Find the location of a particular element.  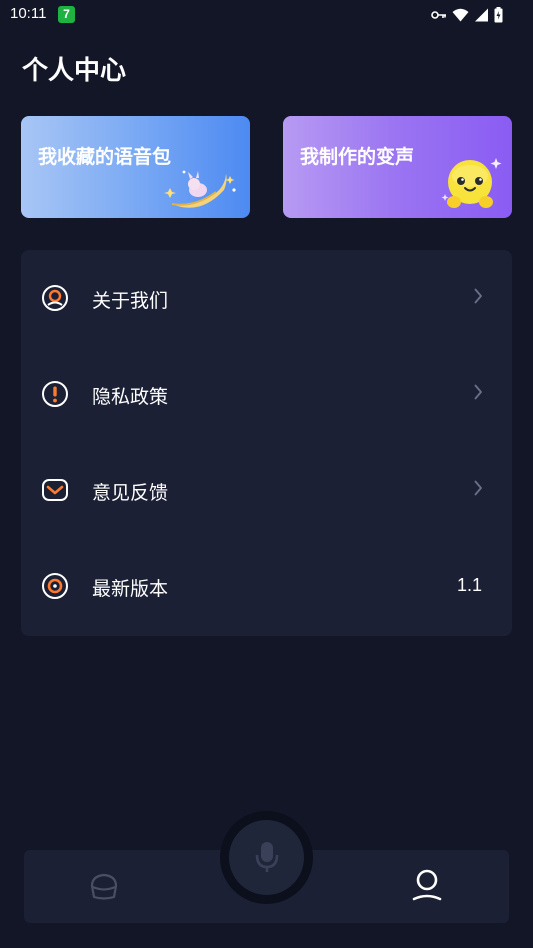

menu-item-label: 隐私政策 is located at coordinates (130, 397).